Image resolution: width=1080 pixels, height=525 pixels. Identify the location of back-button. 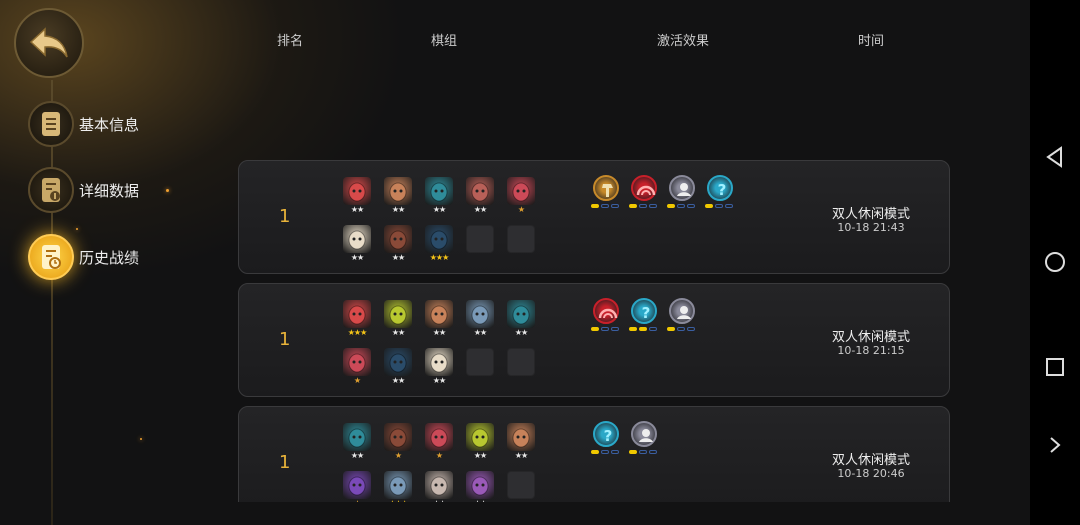
(49, 43).